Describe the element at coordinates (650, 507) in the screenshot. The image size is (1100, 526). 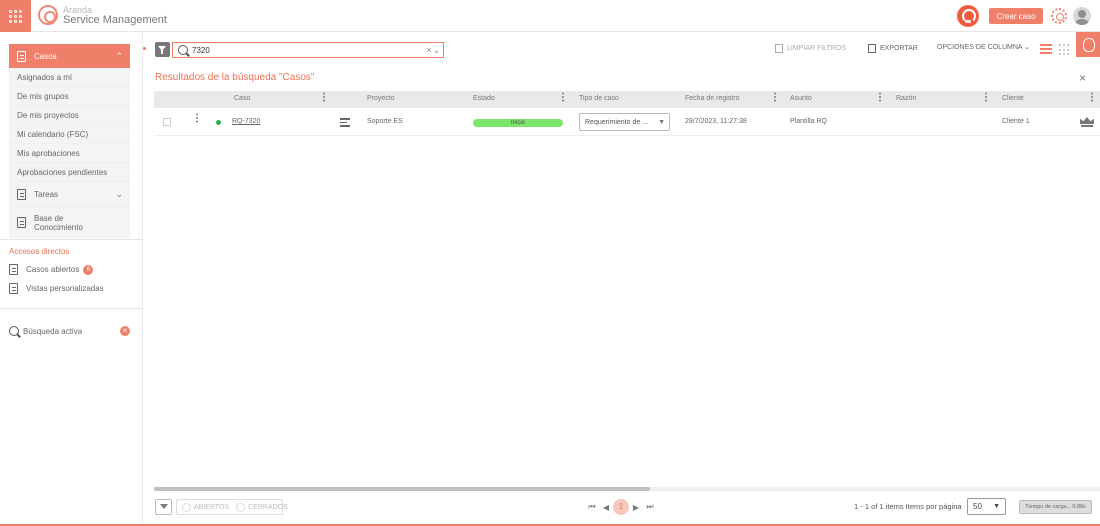
I see `last-page-icon: ⏭` at that location.